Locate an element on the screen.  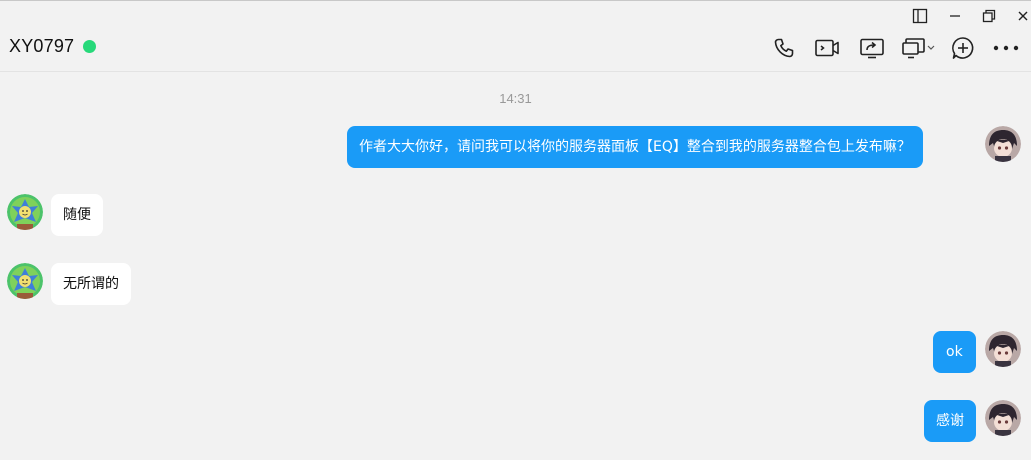
chat-header: XY0797 is located at coordinates (515, 50).